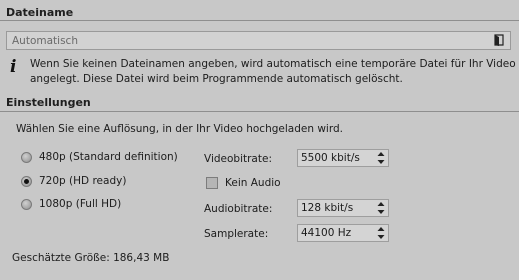 This screenshot has height=280, width=519. I want to click on no-audio-checkbox, so click(212, 183).